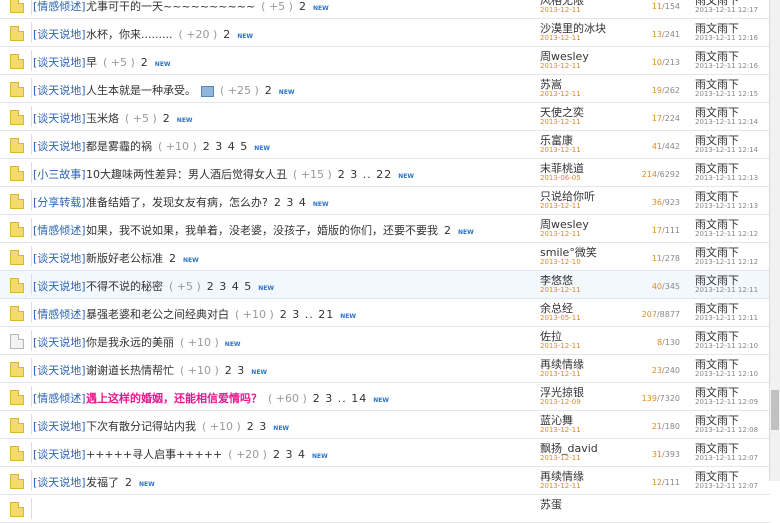  What do you see at coordinates (59, 202) in the screenshot?
I see `category-link: [分享转载]` at bounding box center [59, 202].